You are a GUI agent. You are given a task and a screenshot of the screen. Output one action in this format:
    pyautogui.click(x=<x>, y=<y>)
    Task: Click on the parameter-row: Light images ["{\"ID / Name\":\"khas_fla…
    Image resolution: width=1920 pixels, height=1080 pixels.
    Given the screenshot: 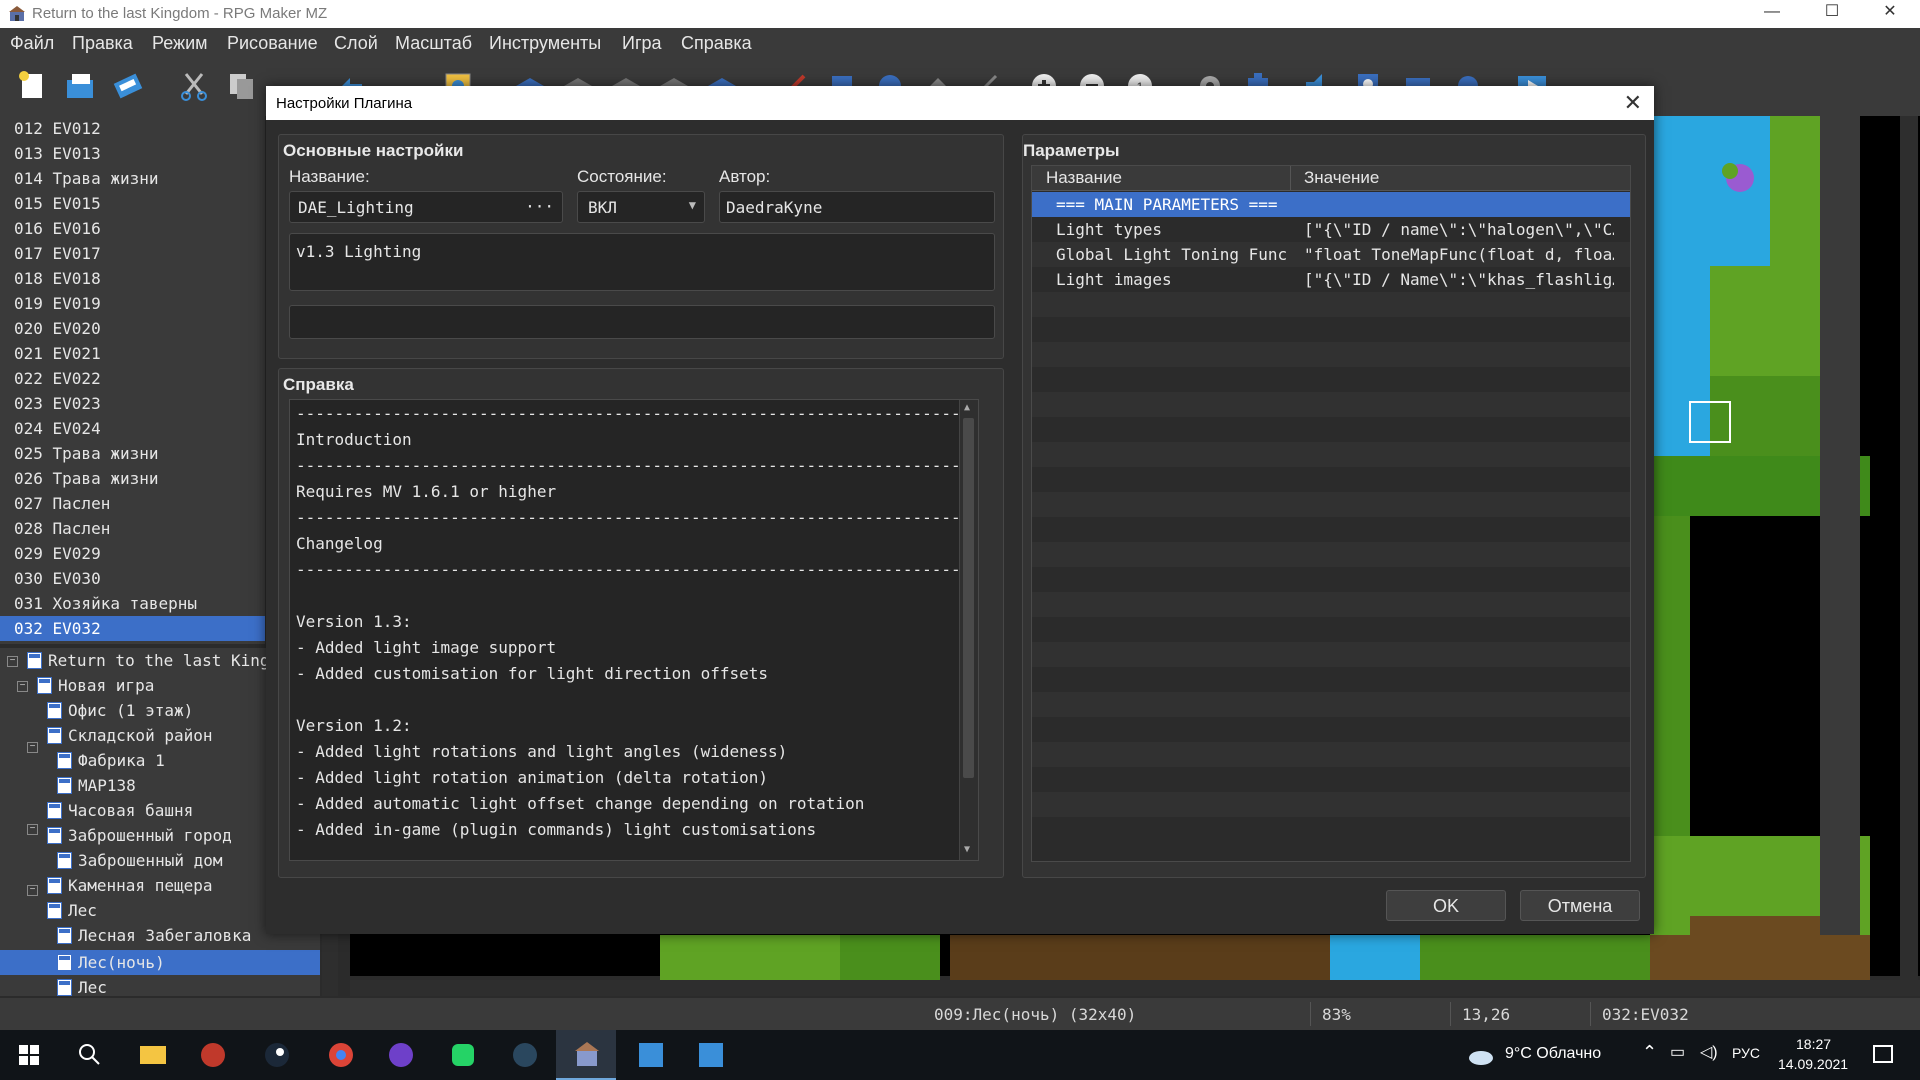 What is the action you would take?
    pyautogui.click(x=1331, y=279)
    